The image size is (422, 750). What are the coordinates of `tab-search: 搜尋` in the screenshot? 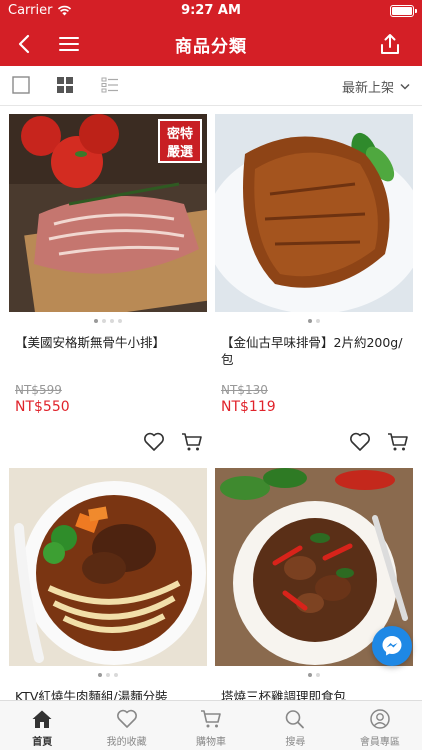 It's located at (295, 725).